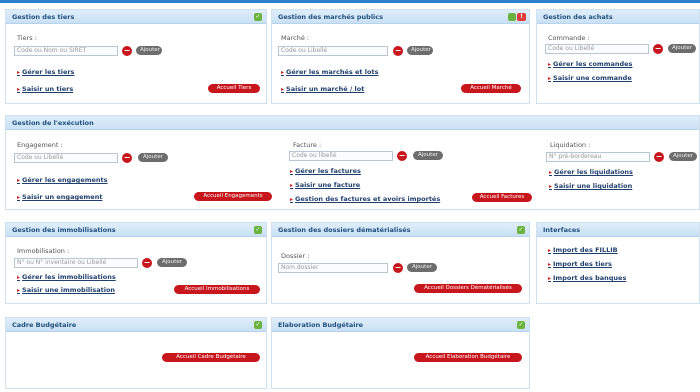 Image resolution: width=700 pixels, height=392 pixels. Describe the element at coordinates (618, 17) in the screenshot. I see `panel-achats-header: Gestion des achats` at that location.